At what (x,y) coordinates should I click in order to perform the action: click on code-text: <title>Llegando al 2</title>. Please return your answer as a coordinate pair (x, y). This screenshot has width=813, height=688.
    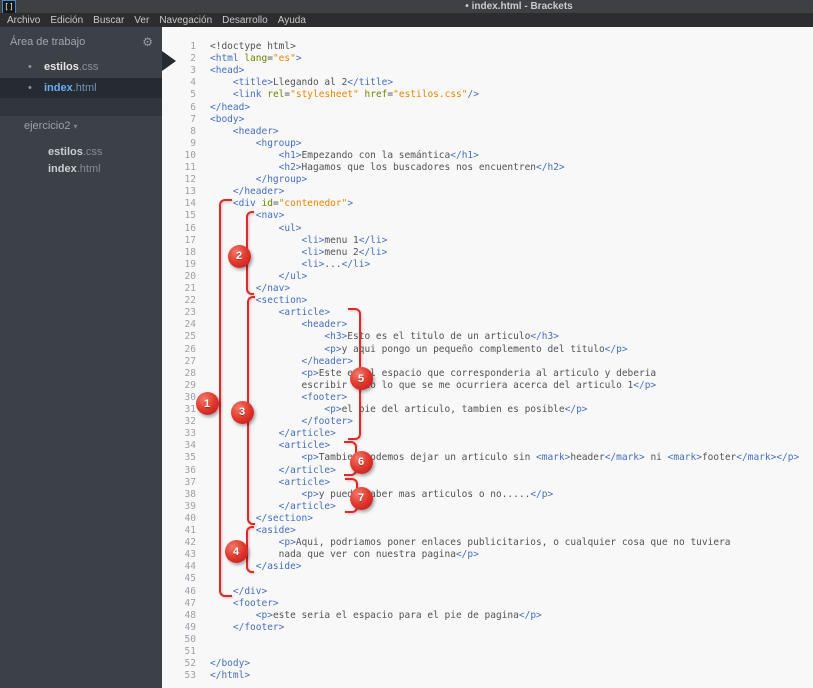
    Looking at the image, I should click on (313, 83).